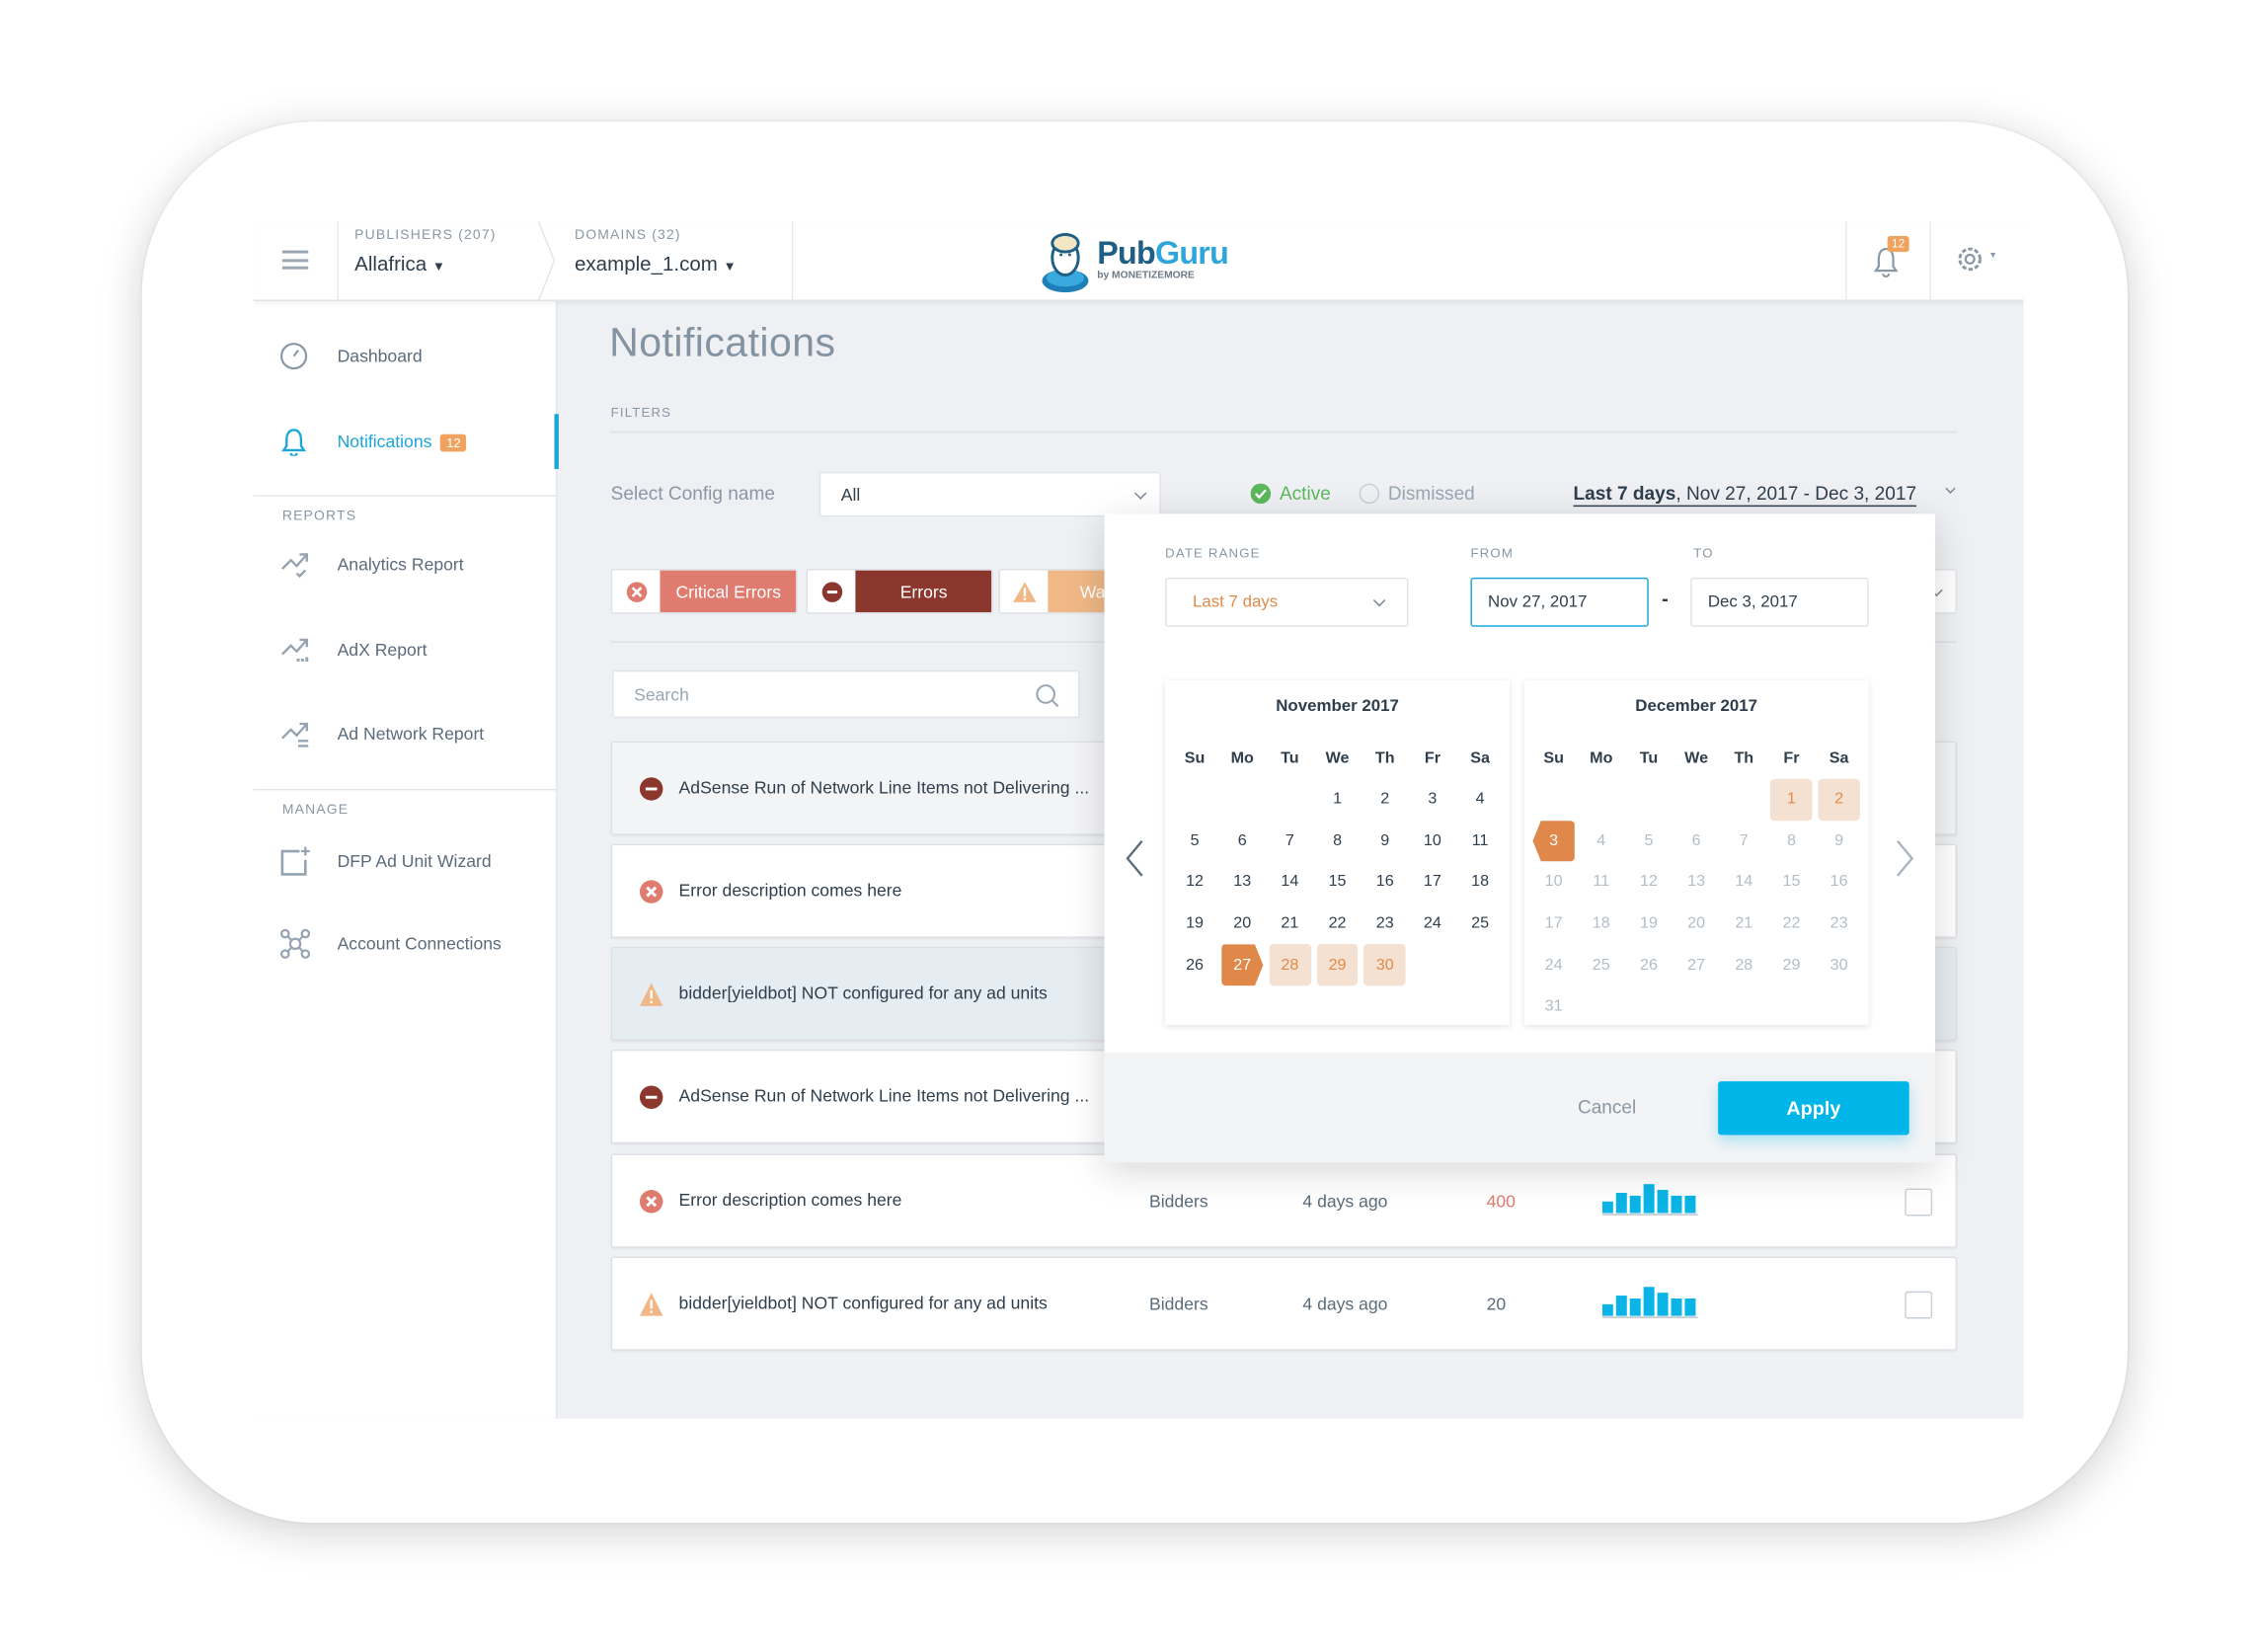  Describe the element at coordinates (1290, 493) in the screenshot. I see `status-active-radio: Active` at that location.